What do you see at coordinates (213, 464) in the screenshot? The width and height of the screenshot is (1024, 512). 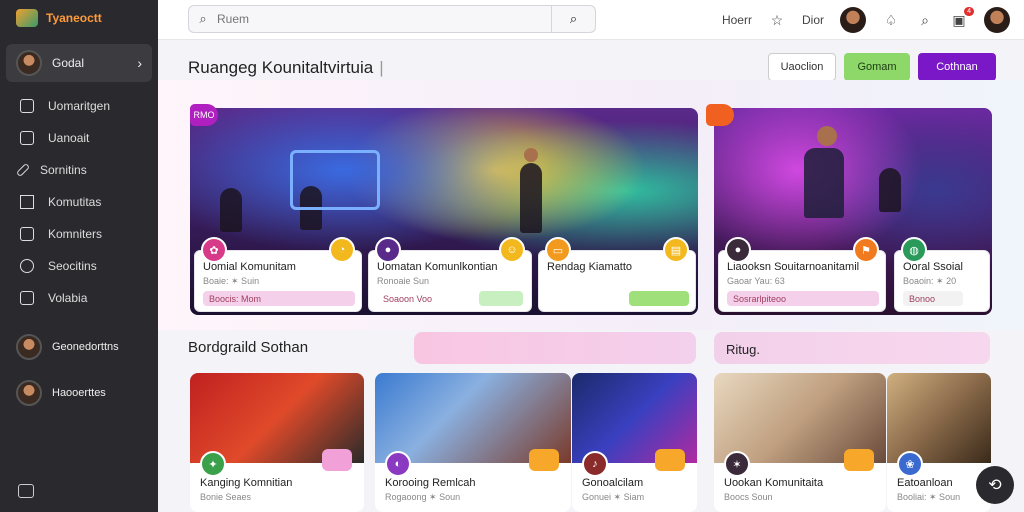 I see `leaf-icon: ✦` at bounding box center [213, 464].